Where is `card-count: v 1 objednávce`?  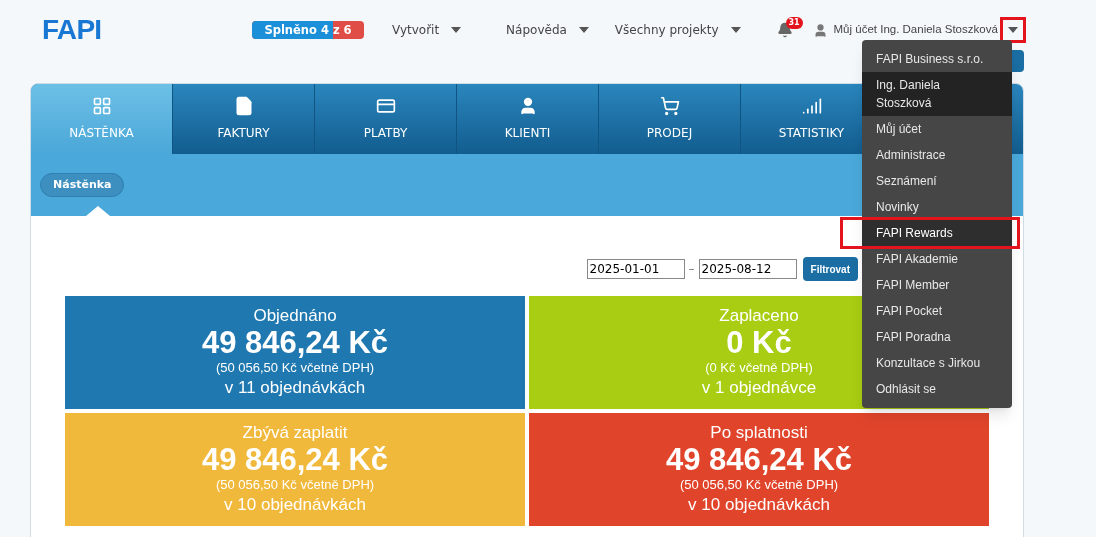 card-count: v 1 objednávce is located at coordinates (759, 387).